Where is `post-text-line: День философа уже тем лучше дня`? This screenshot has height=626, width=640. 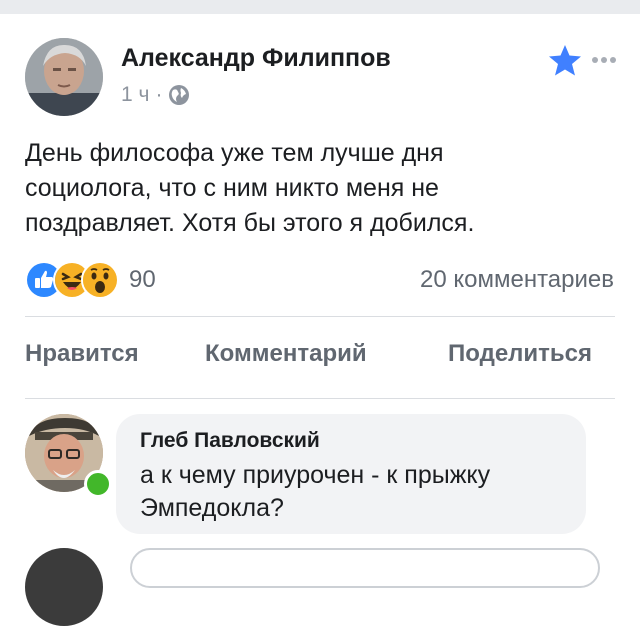 post-text-line: День философа уже тем лучше дня is located at coordinates (234, 153).